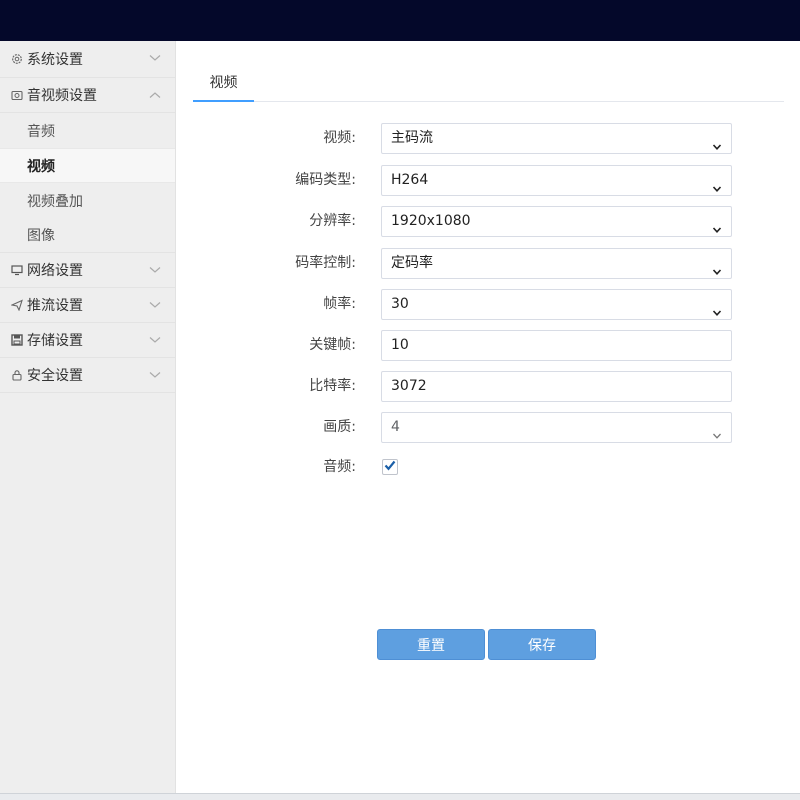 This screenshot has height=800, width=800. I want to click on sidebar-group-security: 安全设置, so click(87, 375).